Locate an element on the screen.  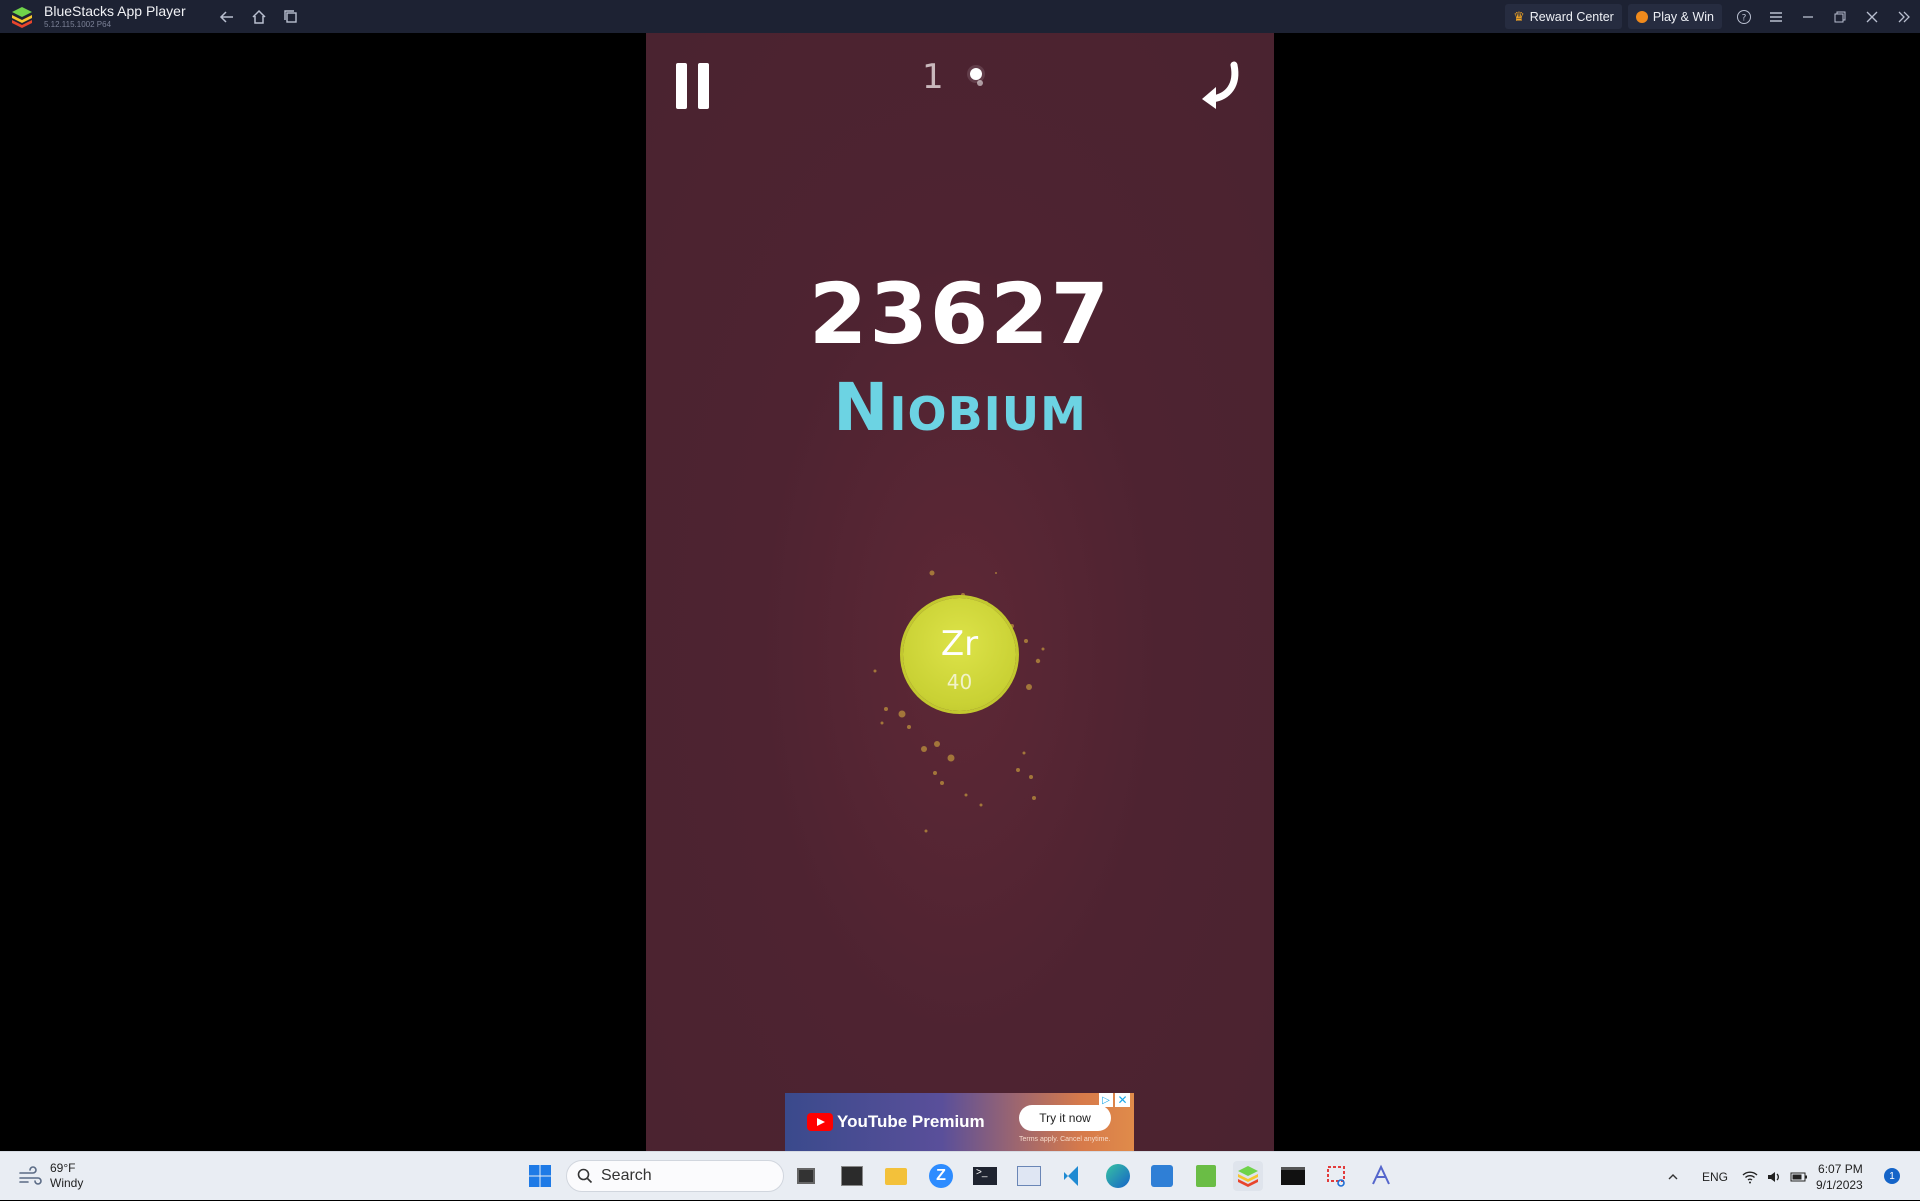
ad-cta-button: Try it now is located at coordinates (1065, 1118).